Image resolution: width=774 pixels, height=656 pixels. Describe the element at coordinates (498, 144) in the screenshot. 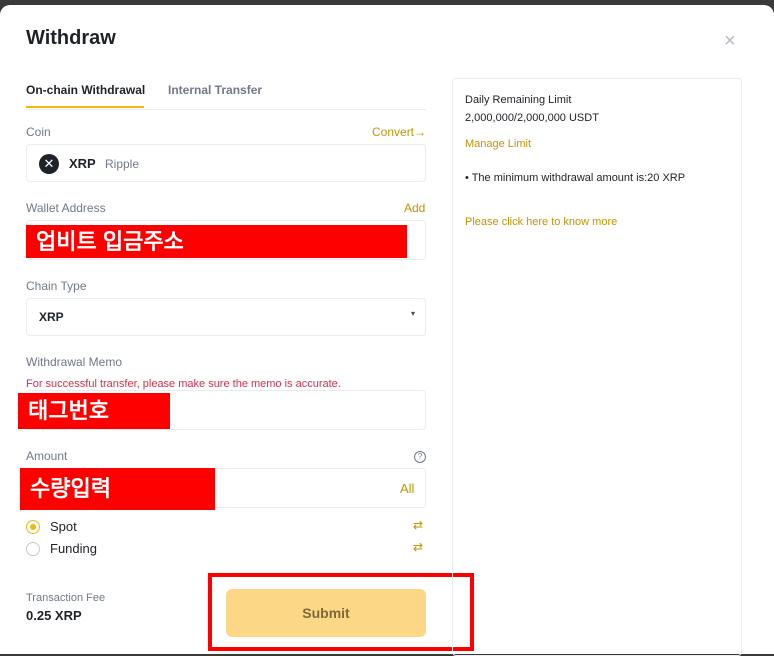

I see `manage-limit-link: Manage Limit` at that location.